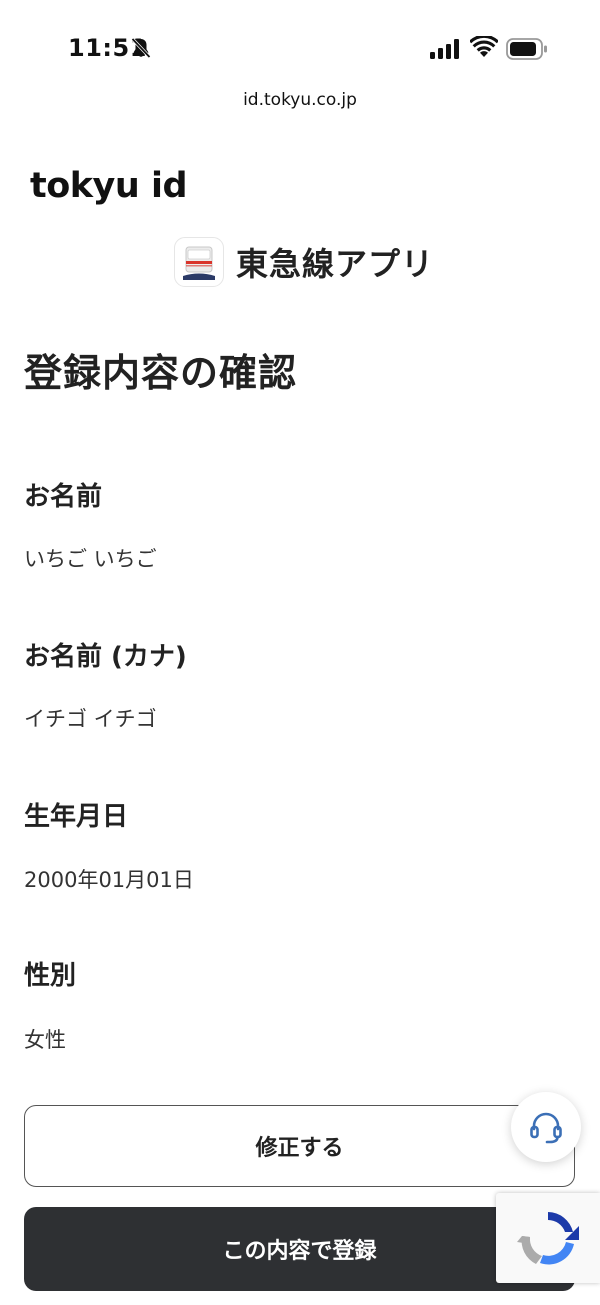 The width and height of the screenshot is (600, 1305). Describe the element at coordinates (526, 49) in the screenshot. I see `battery-icon` at that location.